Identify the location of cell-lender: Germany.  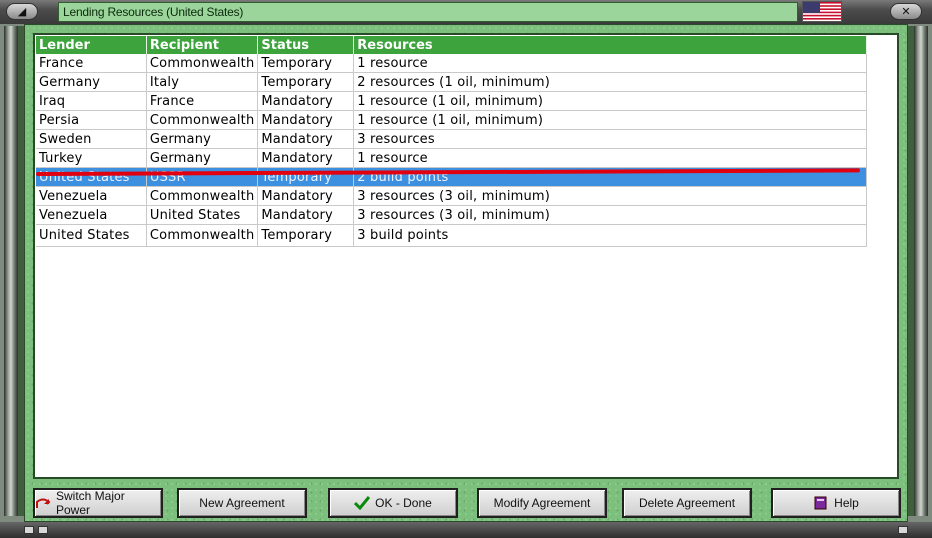
(91, 82).